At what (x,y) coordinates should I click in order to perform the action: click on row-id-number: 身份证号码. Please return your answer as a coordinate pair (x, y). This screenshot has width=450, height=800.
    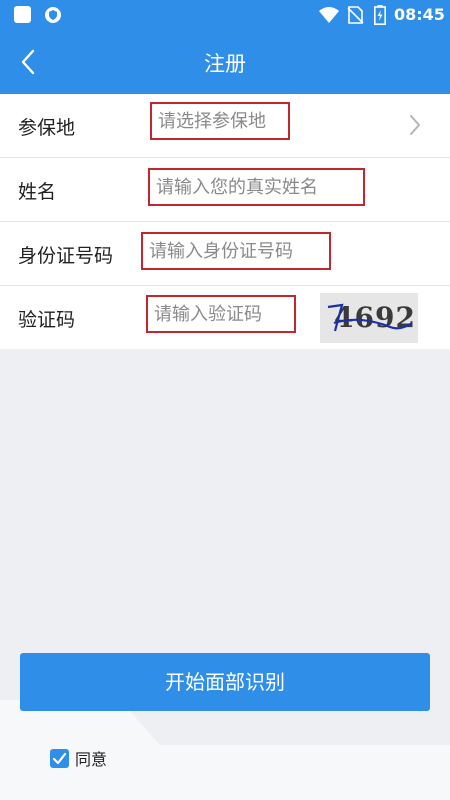
    Looking at the image, I should click on (225, 254).